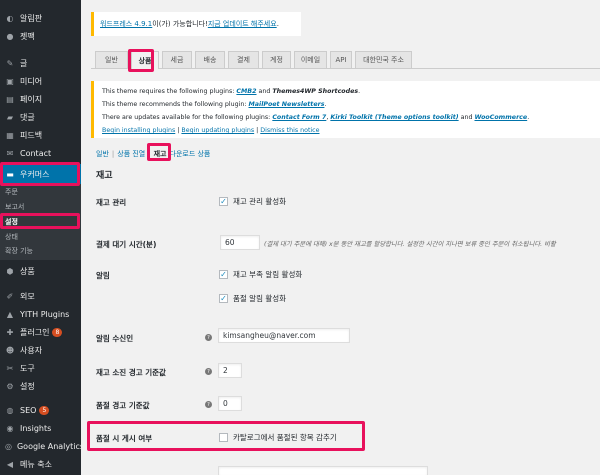 The width and height of the screenshot is (600, 475). What do you see at coordinates (40, 135) in the screenshot?
I see `sidebar-item-feedback: ▦ 피드백` at bounding box center [40, 135].